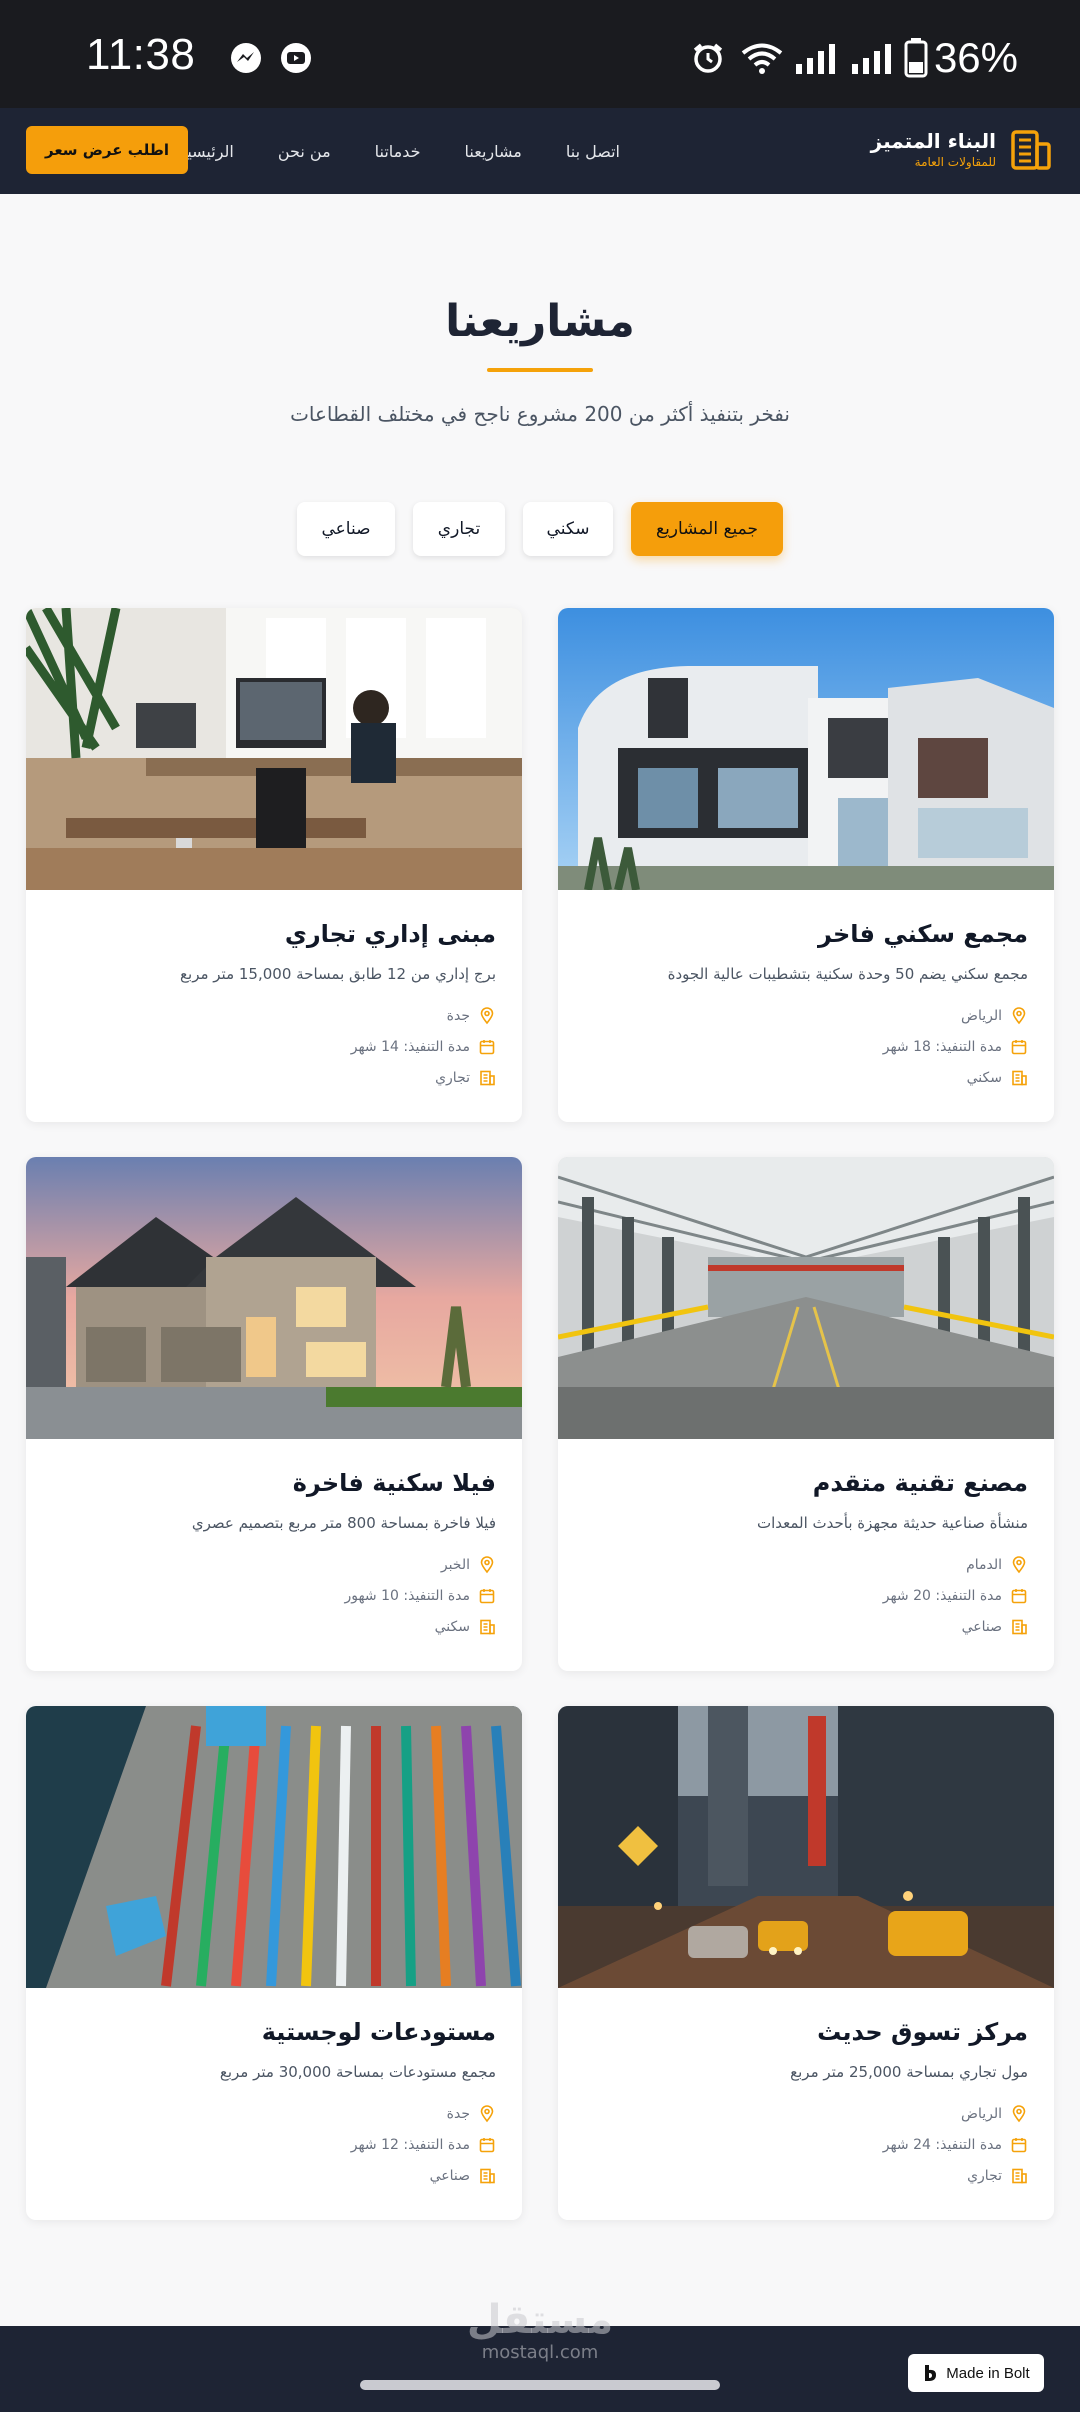 Image resolution: width=1080 pixels, height=2412 pixels. Describe the element at coordinates (916, 58) in the screenshot. I see `battery-icon` at that location.